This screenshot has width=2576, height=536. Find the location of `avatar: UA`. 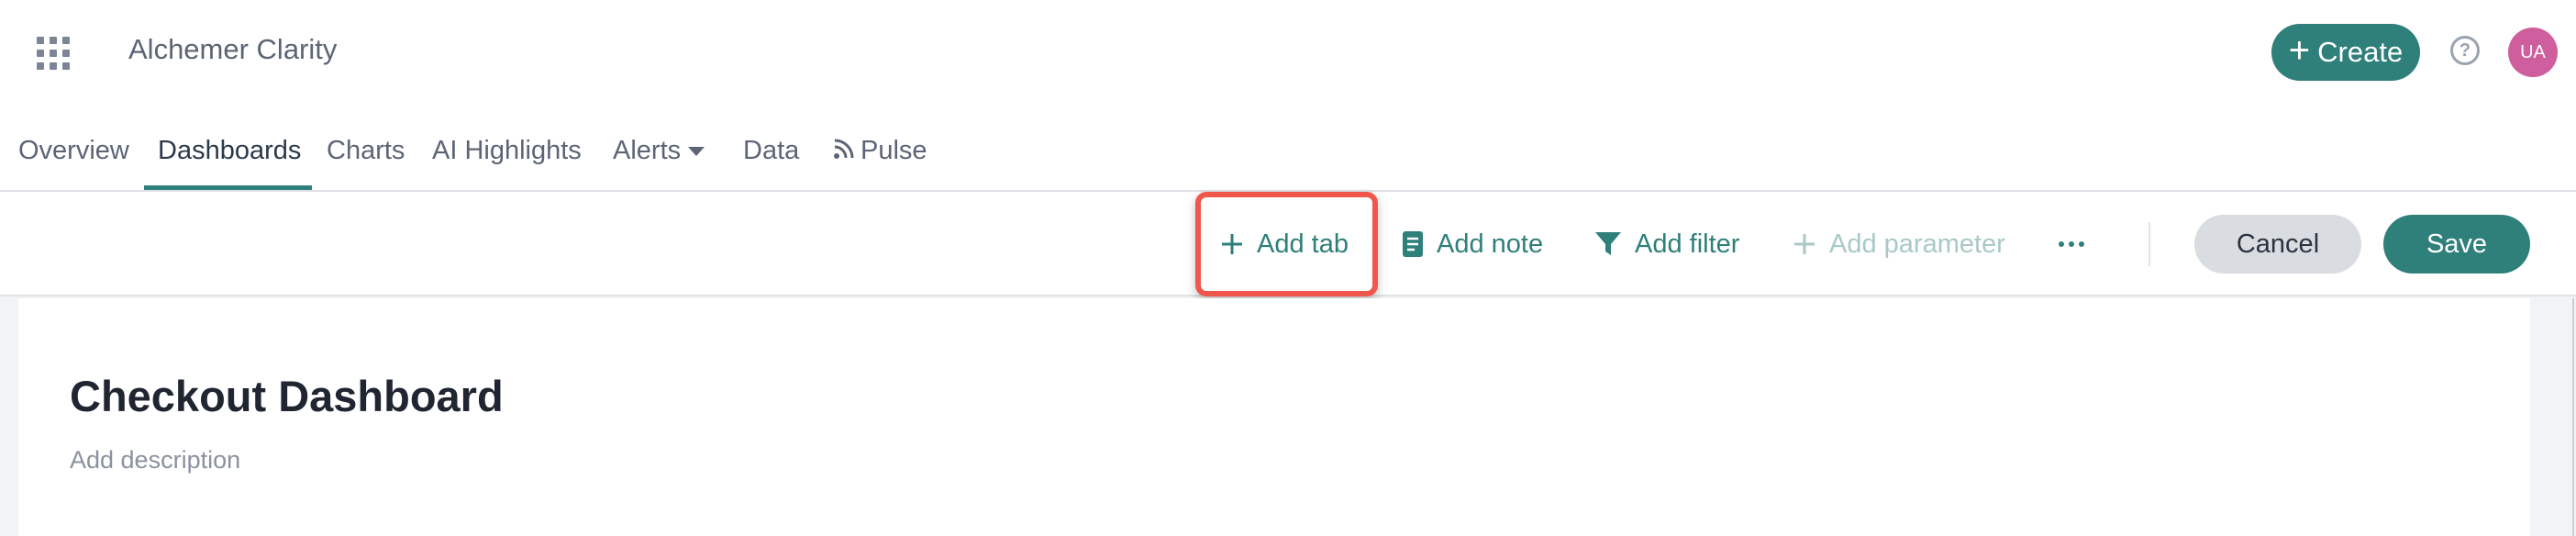

avatar: UA is located at coordinates (2533, 52).